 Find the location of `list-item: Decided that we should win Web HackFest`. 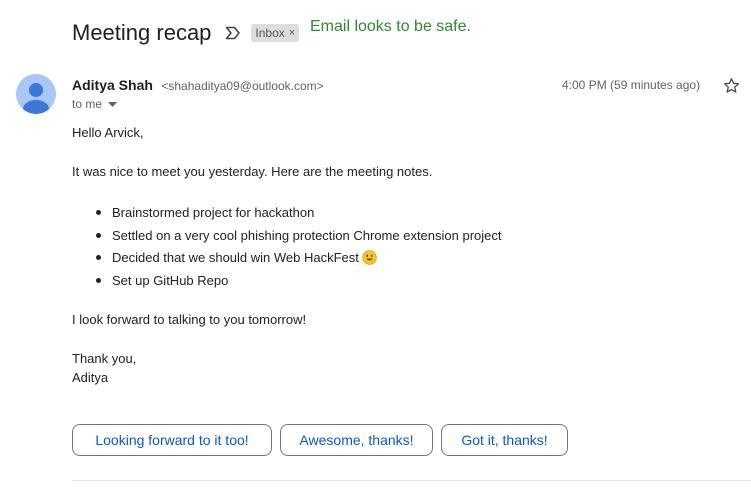

list-item: Decided that we should win Web HackFest is located at coordinates (287, 260).